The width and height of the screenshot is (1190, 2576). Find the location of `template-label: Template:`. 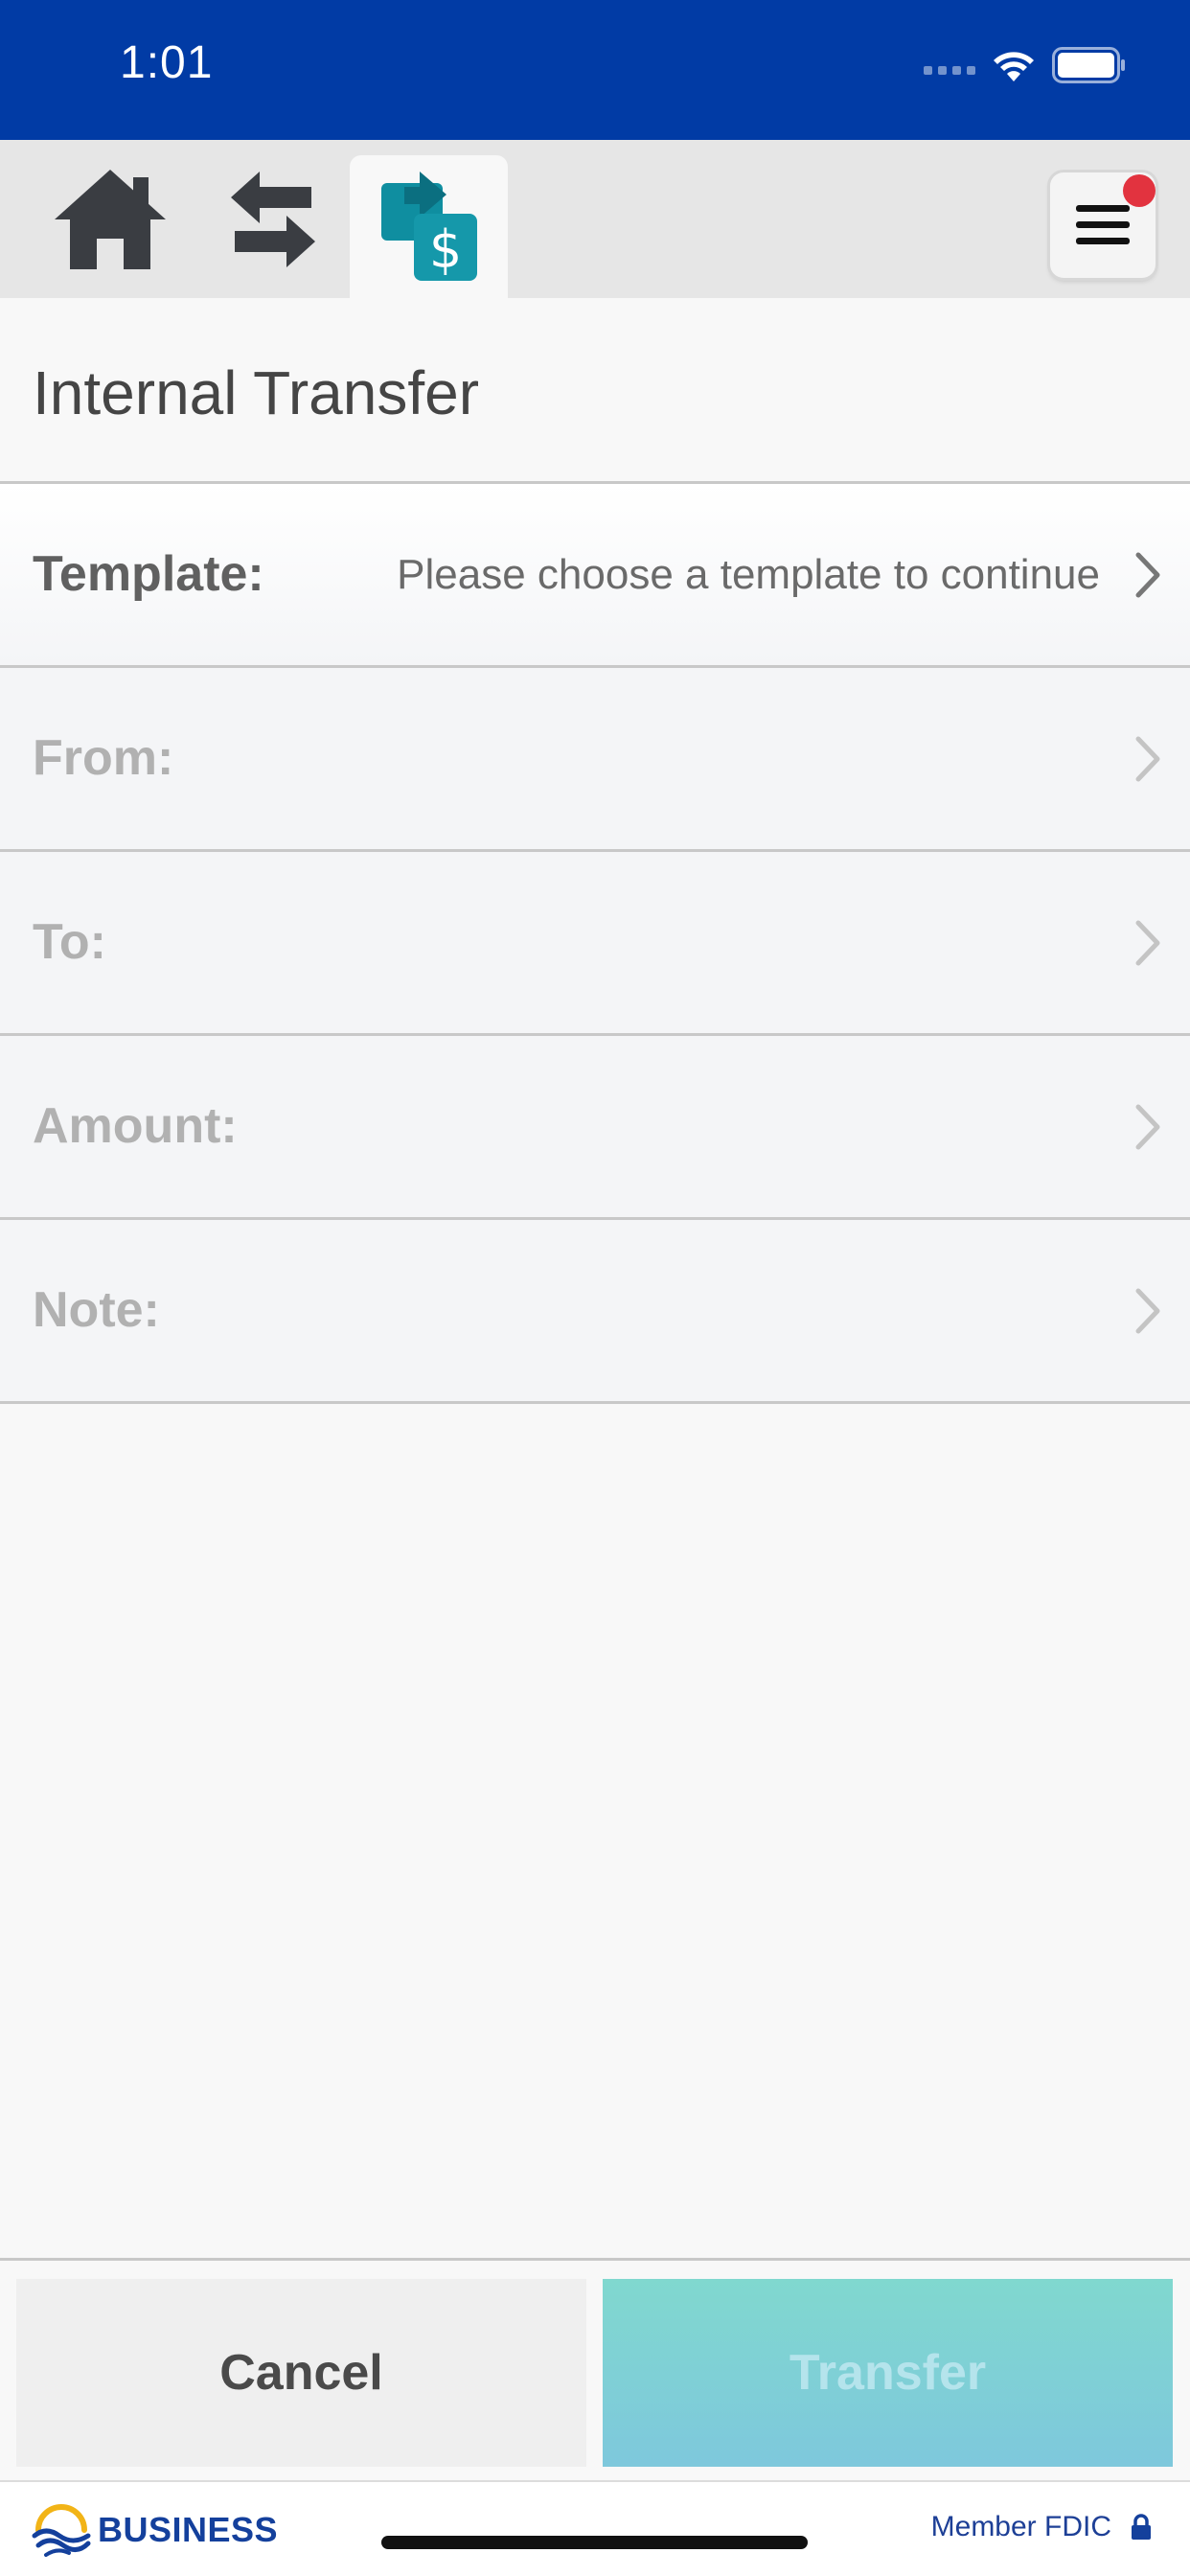

template-label: Template: is located at coordinates (148, 574).